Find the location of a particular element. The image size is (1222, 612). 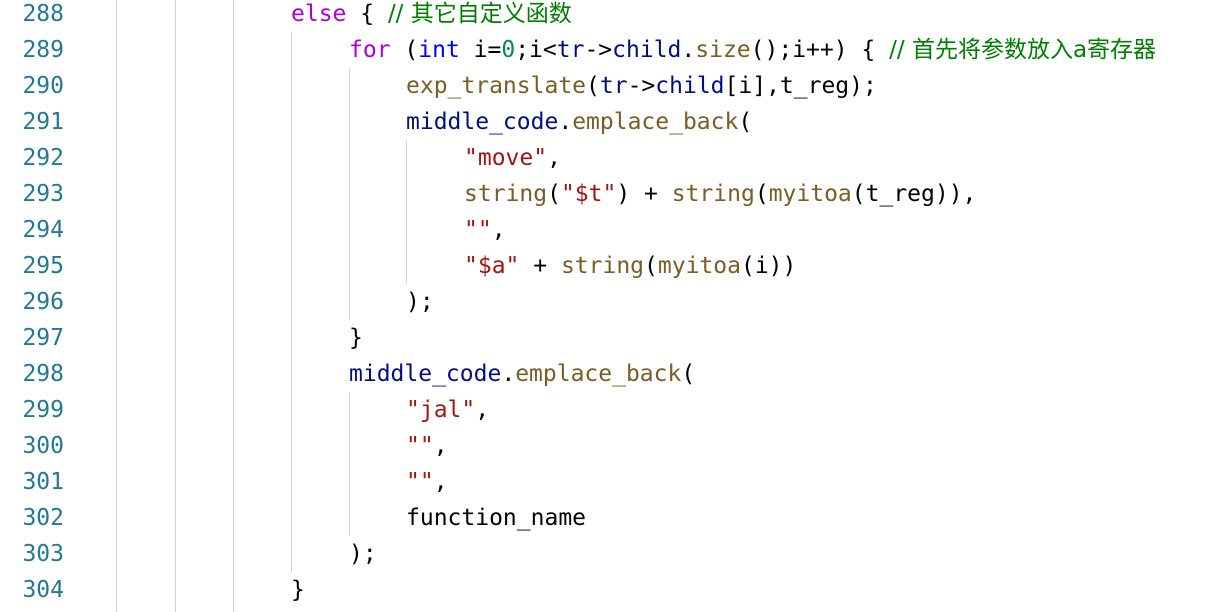

code-token-plain: function_name is located at coordinates (496, 518).